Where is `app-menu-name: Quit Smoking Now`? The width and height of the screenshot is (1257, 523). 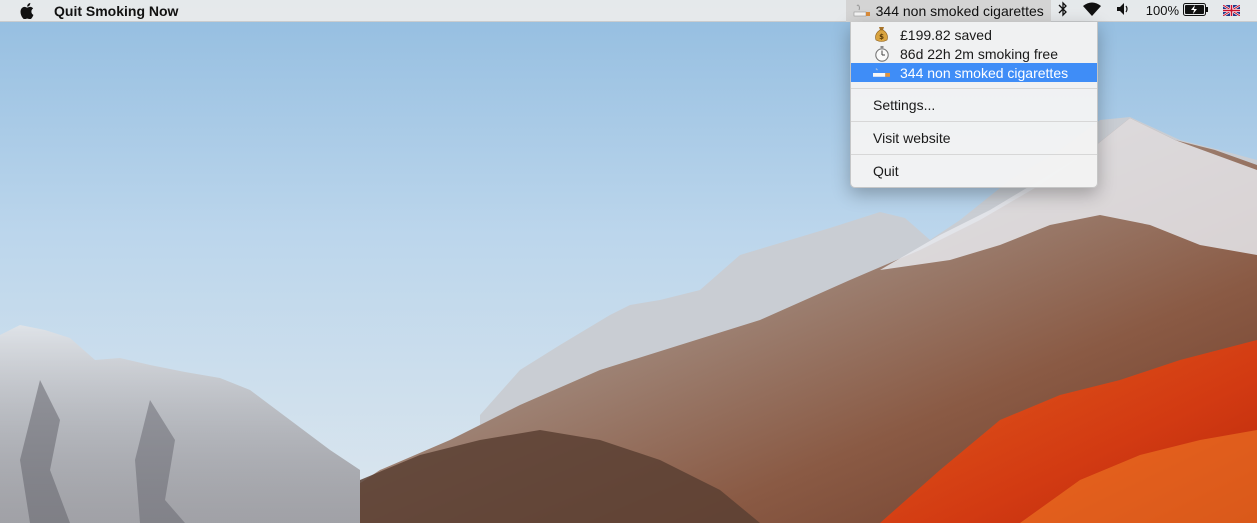
app-menu-name: Quit Smoking Now is located at coordinates (116, 11).